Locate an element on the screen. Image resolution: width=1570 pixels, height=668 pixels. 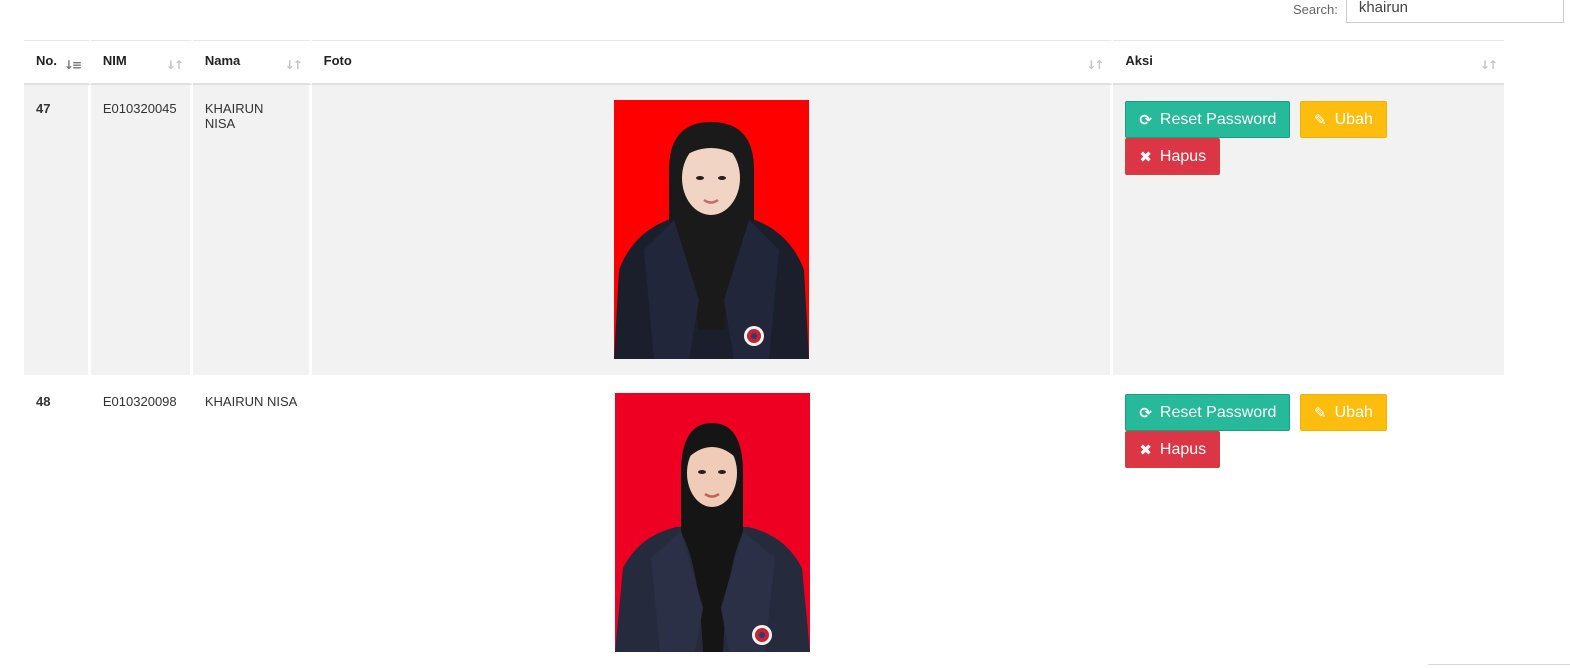
search-bar: Search: is located at coordinates (1428, 11).